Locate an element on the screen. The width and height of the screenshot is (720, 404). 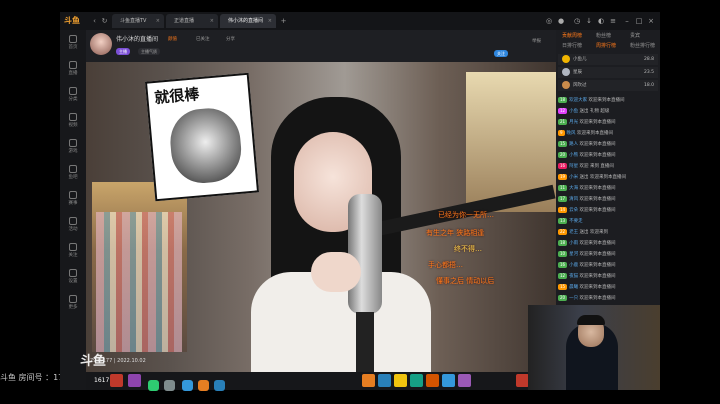
close-window-icon: × is located at coordinates (651, 21).